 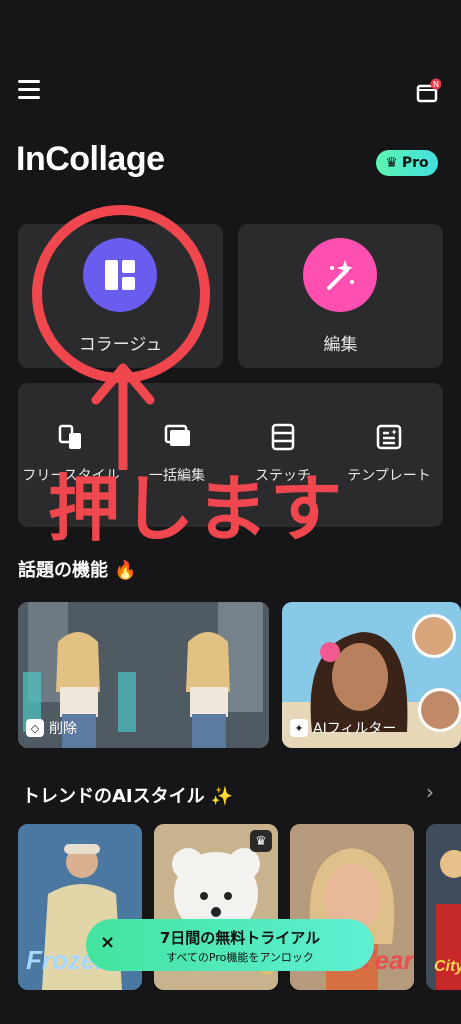 I want to click on eraser-icon: ◇, so click(x=35, y=728).